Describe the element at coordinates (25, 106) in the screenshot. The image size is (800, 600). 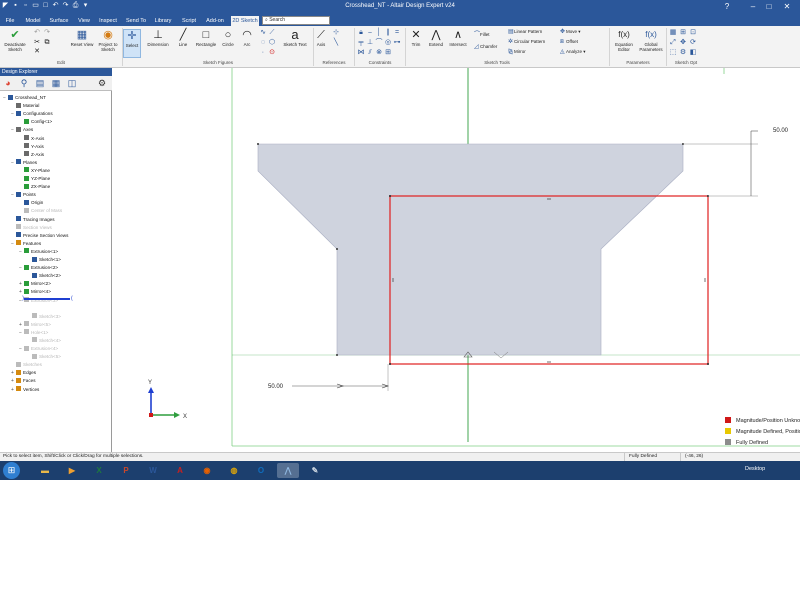
I see `tree-node: Material` at that location.